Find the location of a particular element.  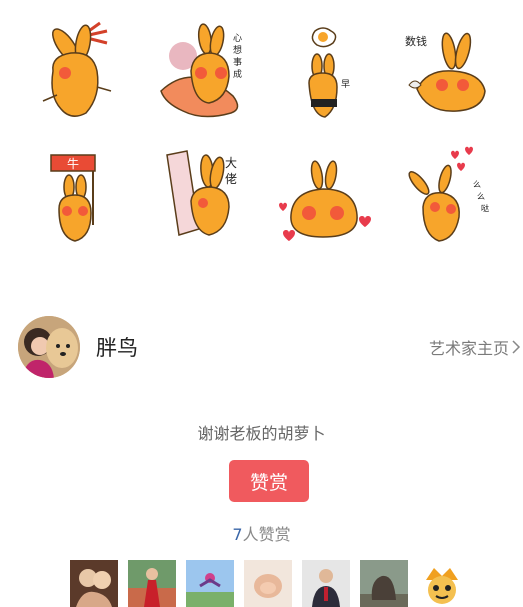

sticker-bunny-counting-money: 数钱 is located at coordinates (447, 73).